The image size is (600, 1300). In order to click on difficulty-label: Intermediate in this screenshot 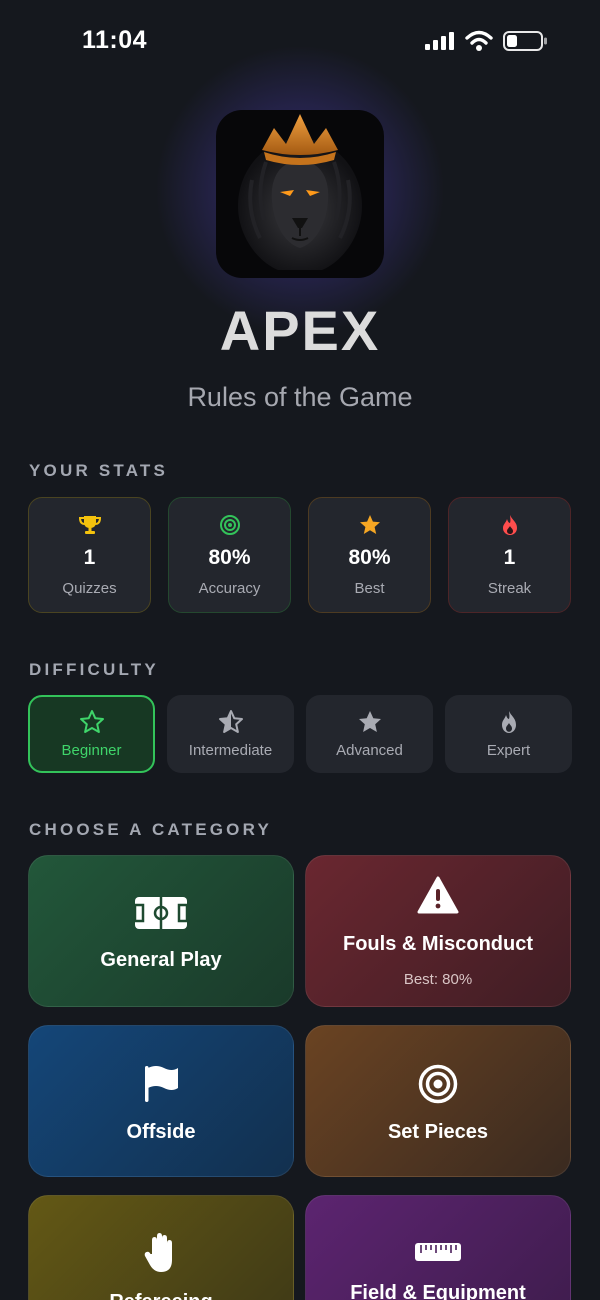, I will do `click(230, 750)`.